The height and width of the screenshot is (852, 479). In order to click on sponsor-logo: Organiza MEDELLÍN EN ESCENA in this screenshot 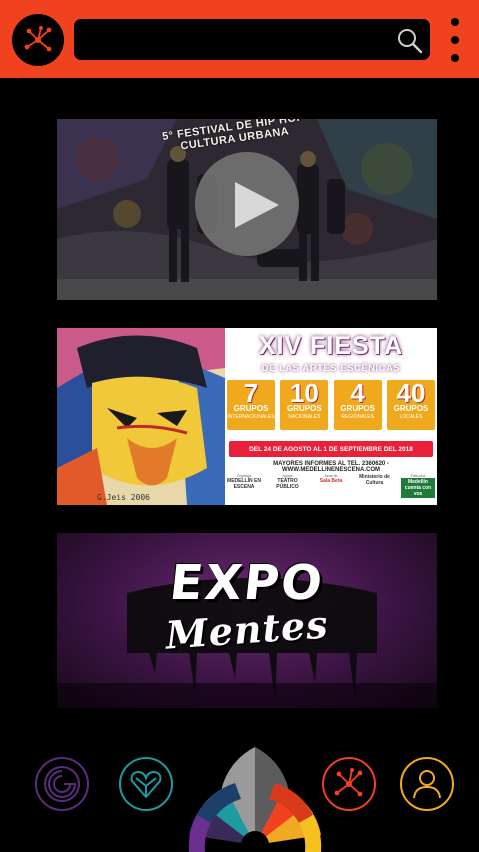, I will do `click(244, 482)`.